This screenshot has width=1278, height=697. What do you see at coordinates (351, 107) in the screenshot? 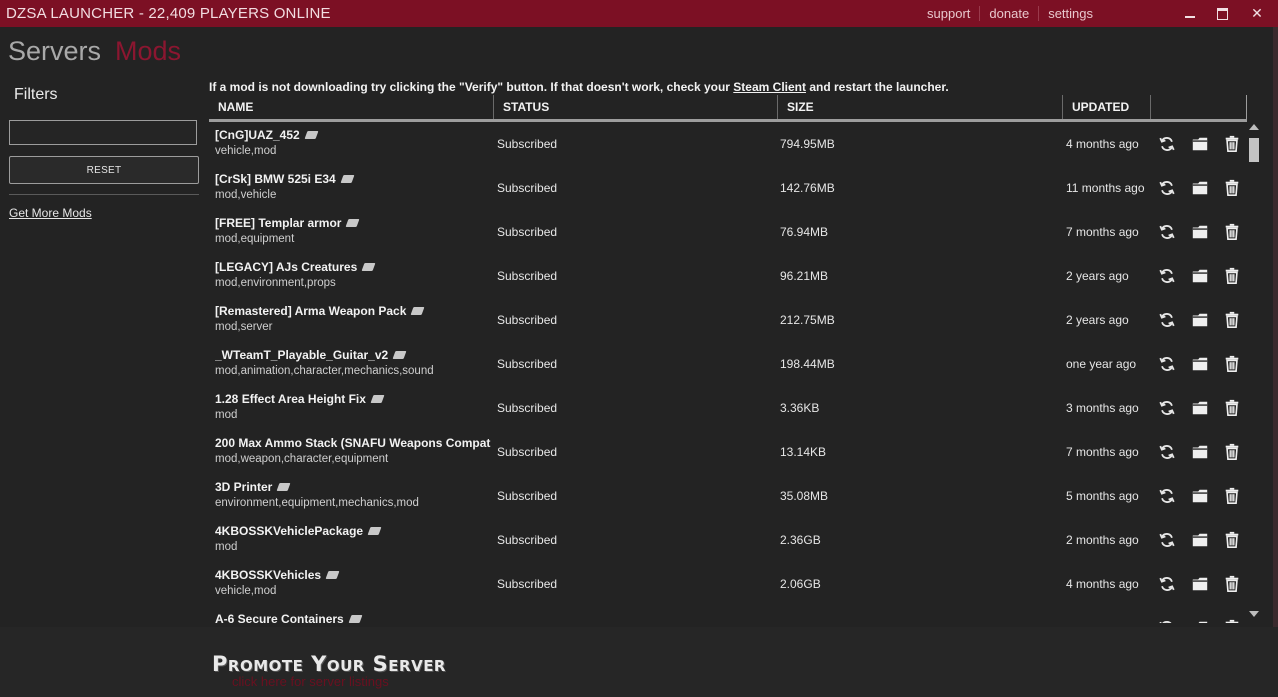
I see `column-header-name: NAME` at bounding box center [351, 107].